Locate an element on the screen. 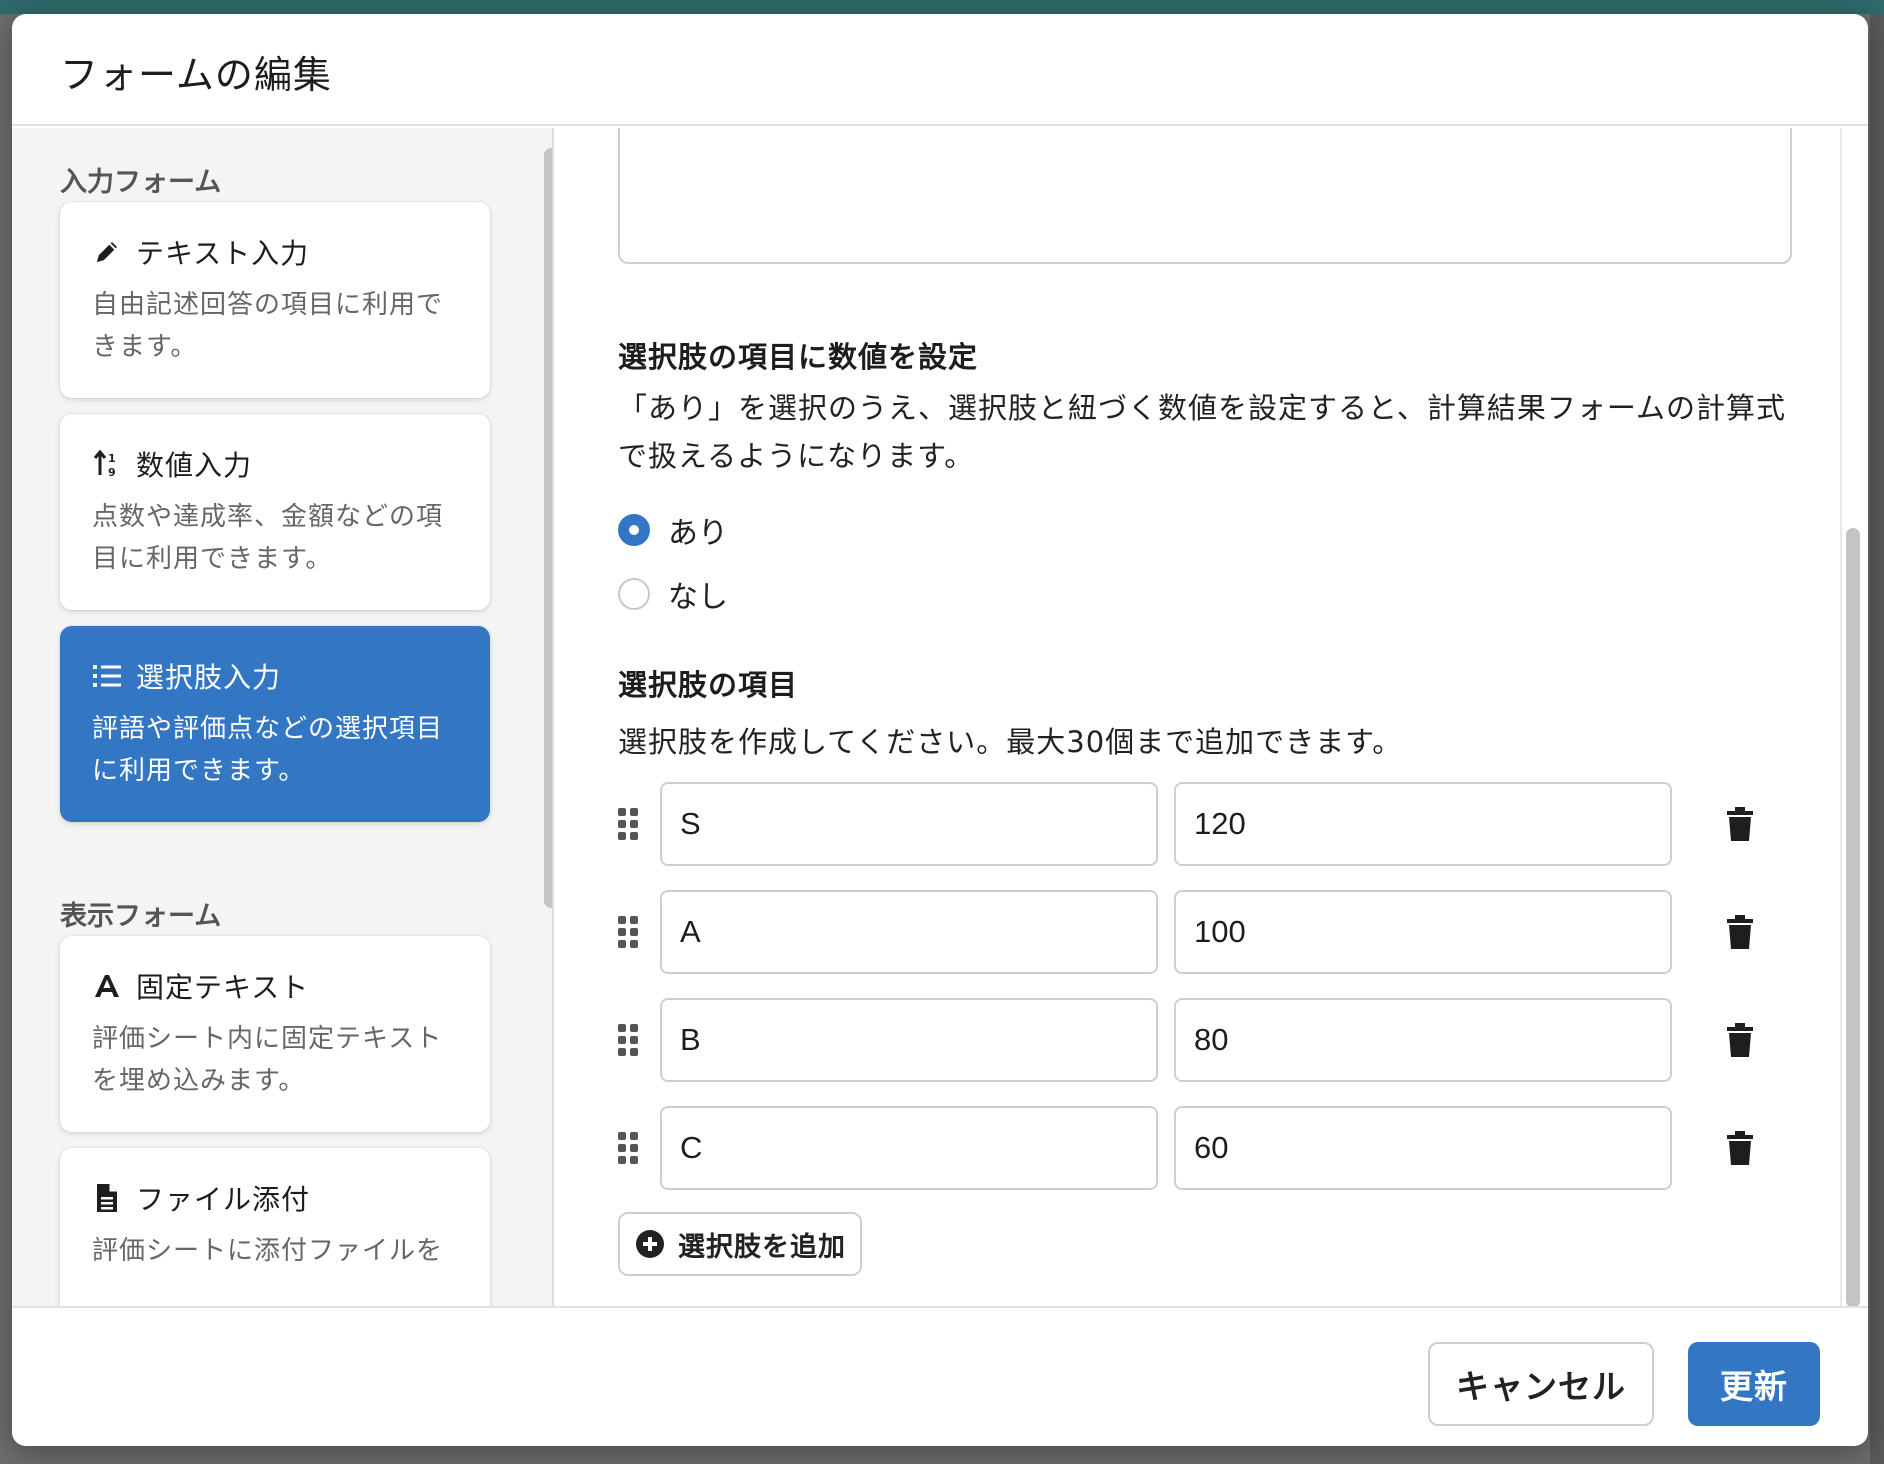 The image size is (1884, 1464). backdrop-right-edge is located at coordinates (1877, 739).